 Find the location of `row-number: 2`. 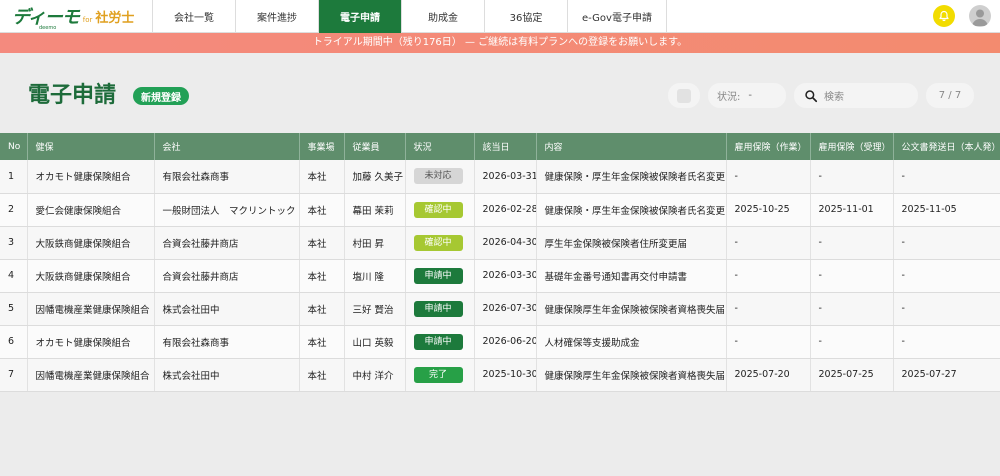

row-number: 2 is located at coordinates (14, 210).